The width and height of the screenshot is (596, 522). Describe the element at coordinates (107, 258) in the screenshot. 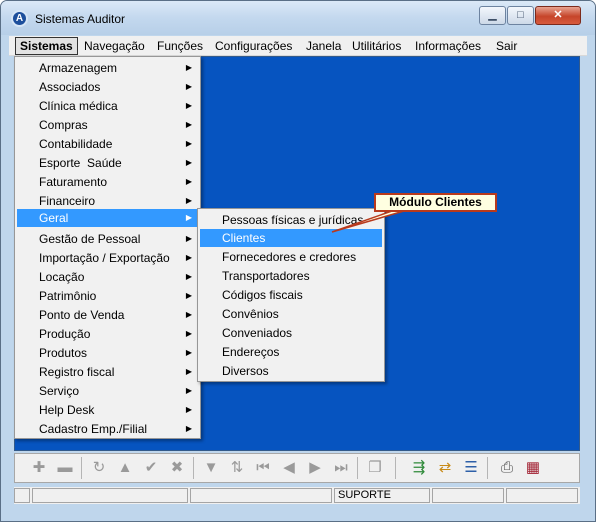

I see `menu-item-importacao-exportacao: Importação / Exportação ▶` at that location.